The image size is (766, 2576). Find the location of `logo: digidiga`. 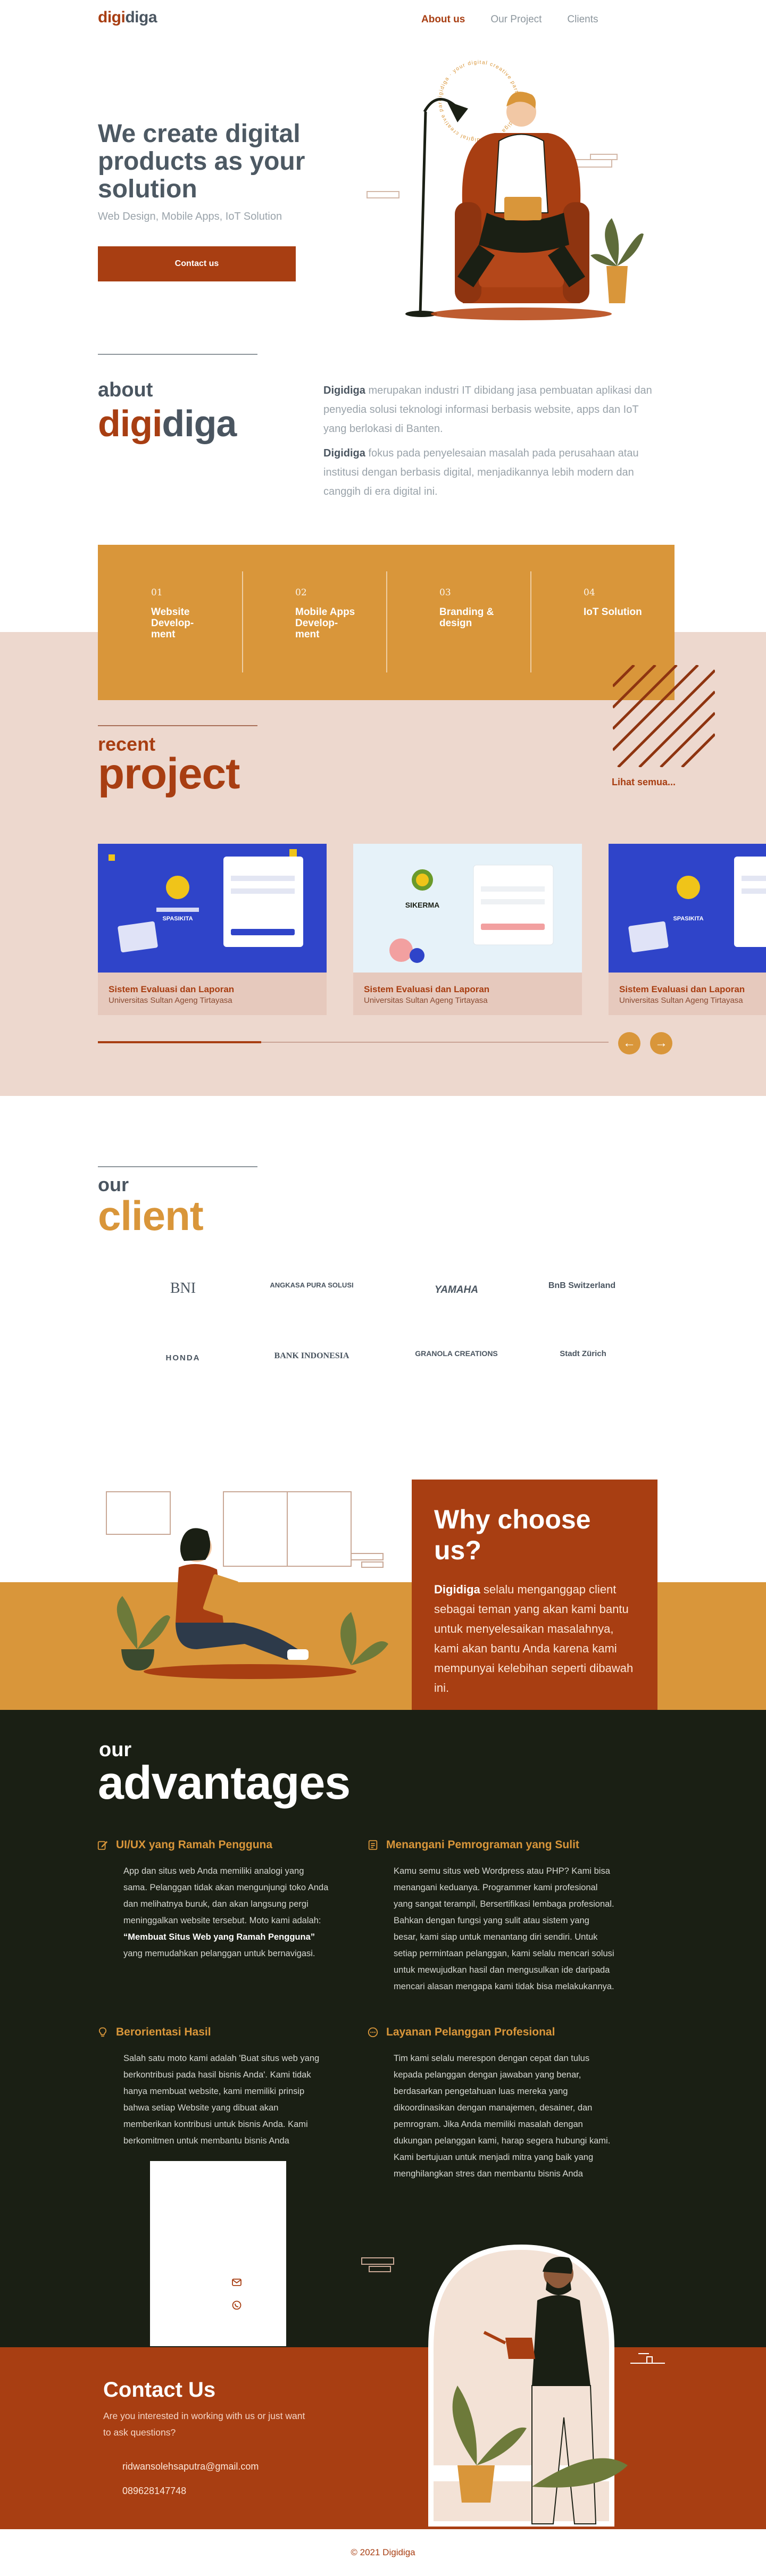

logo: digidiga is located at coordinates (127, 18).